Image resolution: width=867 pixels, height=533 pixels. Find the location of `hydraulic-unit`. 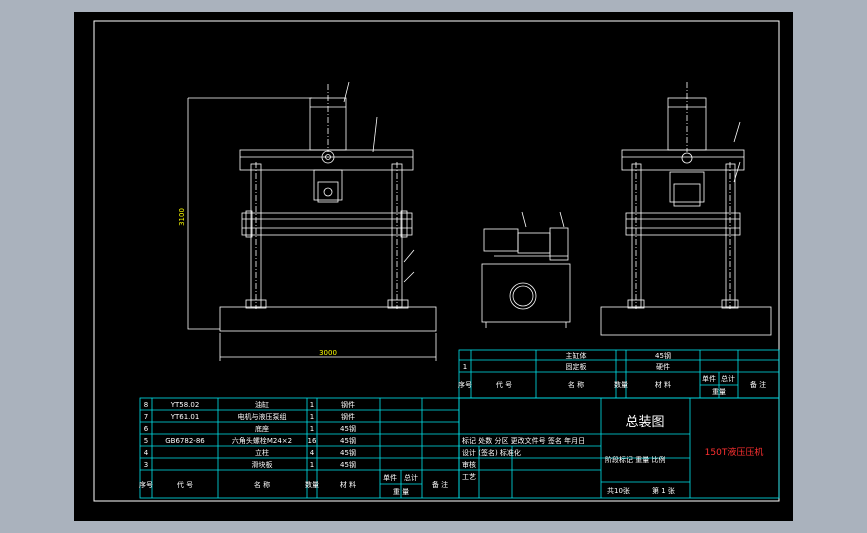

hydraulic-unit is located at coordinates (526, 269).